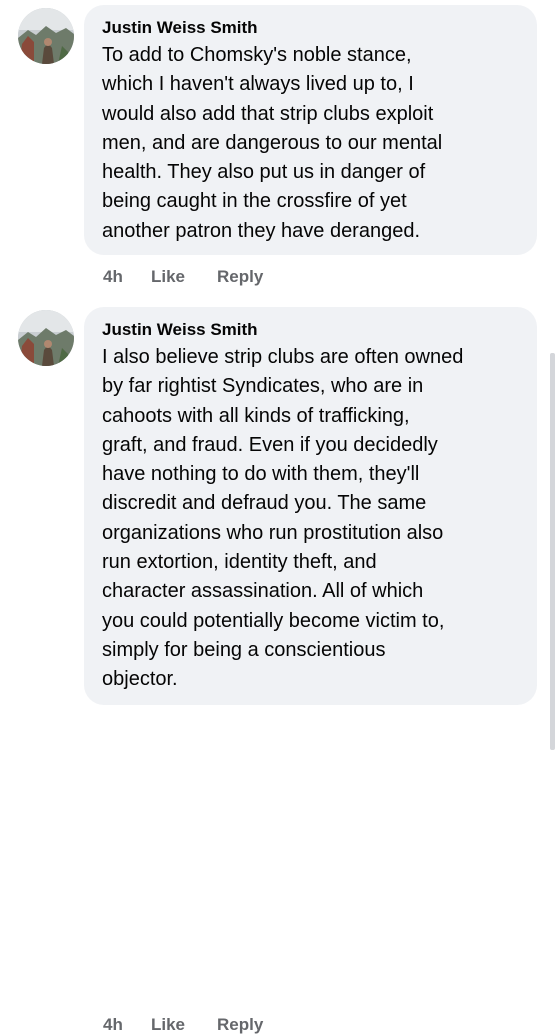  I want to click on scrollbar, so click(552, 551).